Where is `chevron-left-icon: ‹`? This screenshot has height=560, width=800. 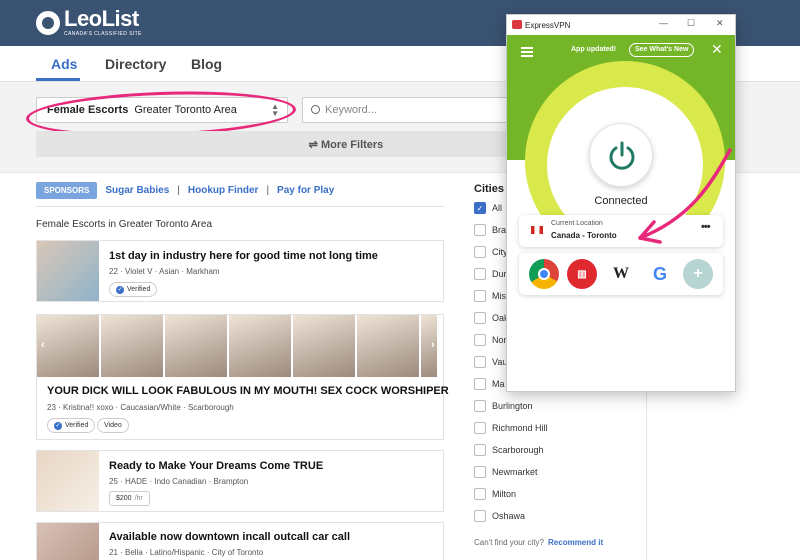 chevron-left-icon: ‹ is located at coordinates (46, 346).